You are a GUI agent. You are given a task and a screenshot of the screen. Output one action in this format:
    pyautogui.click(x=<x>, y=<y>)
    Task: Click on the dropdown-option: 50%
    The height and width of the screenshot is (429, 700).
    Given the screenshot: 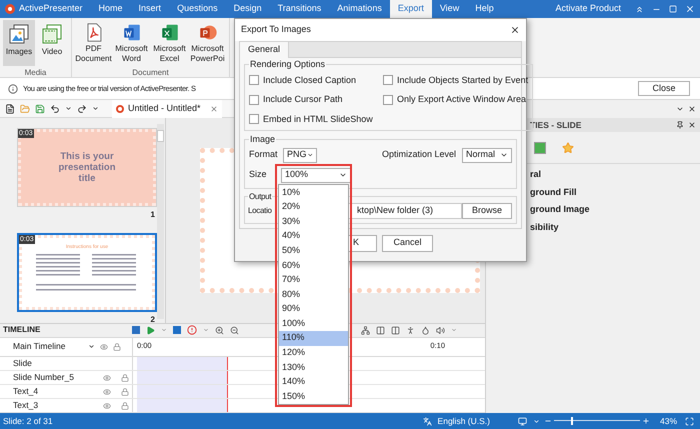 What is the action you would take?
    pyautogui.click(x=313, y=250)
    